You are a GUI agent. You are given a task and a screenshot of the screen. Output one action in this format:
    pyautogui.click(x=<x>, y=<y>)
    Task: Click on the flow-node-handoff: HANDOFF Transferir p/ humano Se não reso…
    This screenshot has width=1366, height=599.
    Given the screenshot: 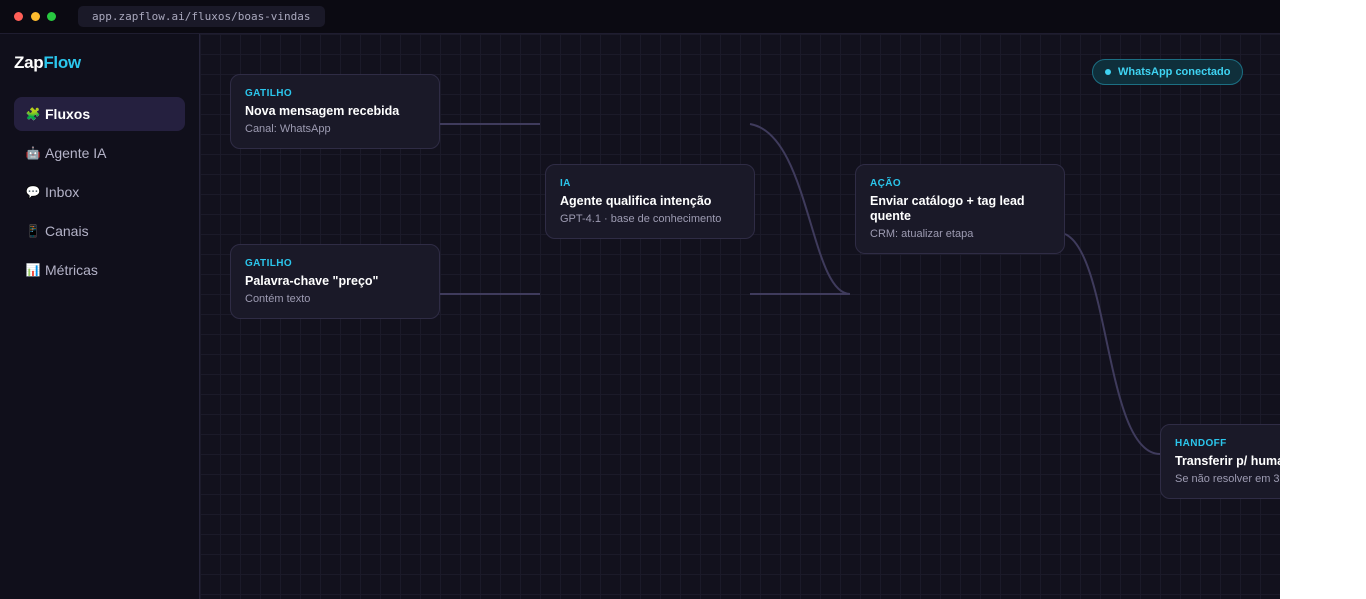 What is the action you would take?
    pyautogui.click(x=1220, y=461)
    